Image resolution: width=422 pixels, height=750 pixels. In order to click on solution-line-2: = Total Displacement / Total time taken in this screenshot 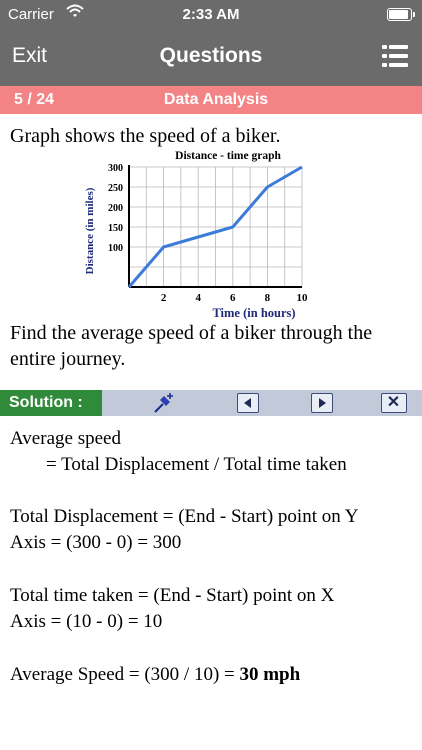, I will do `click(196, 464)`.